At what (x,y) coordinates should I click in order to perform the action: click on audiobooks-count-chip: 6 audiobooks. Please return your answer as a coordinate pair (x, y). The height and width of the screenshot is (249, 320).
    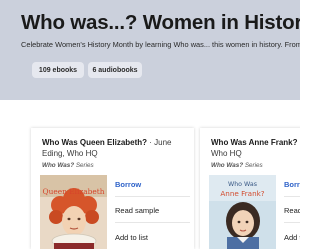
    Looking at the image, I should click on (115, 70).